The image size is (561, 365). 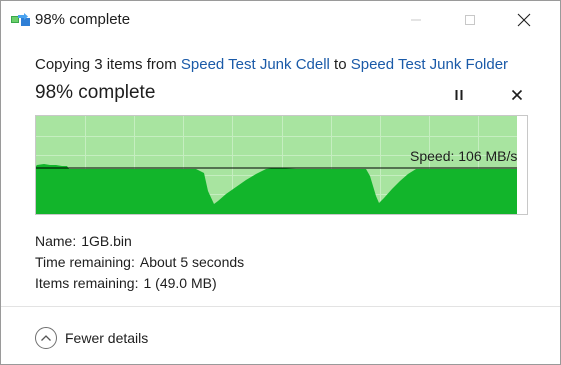 What do you see at coordinates (20, 19) in the screenshot?
I see `copy-arrow-icon` at bounding box center [20, 19].